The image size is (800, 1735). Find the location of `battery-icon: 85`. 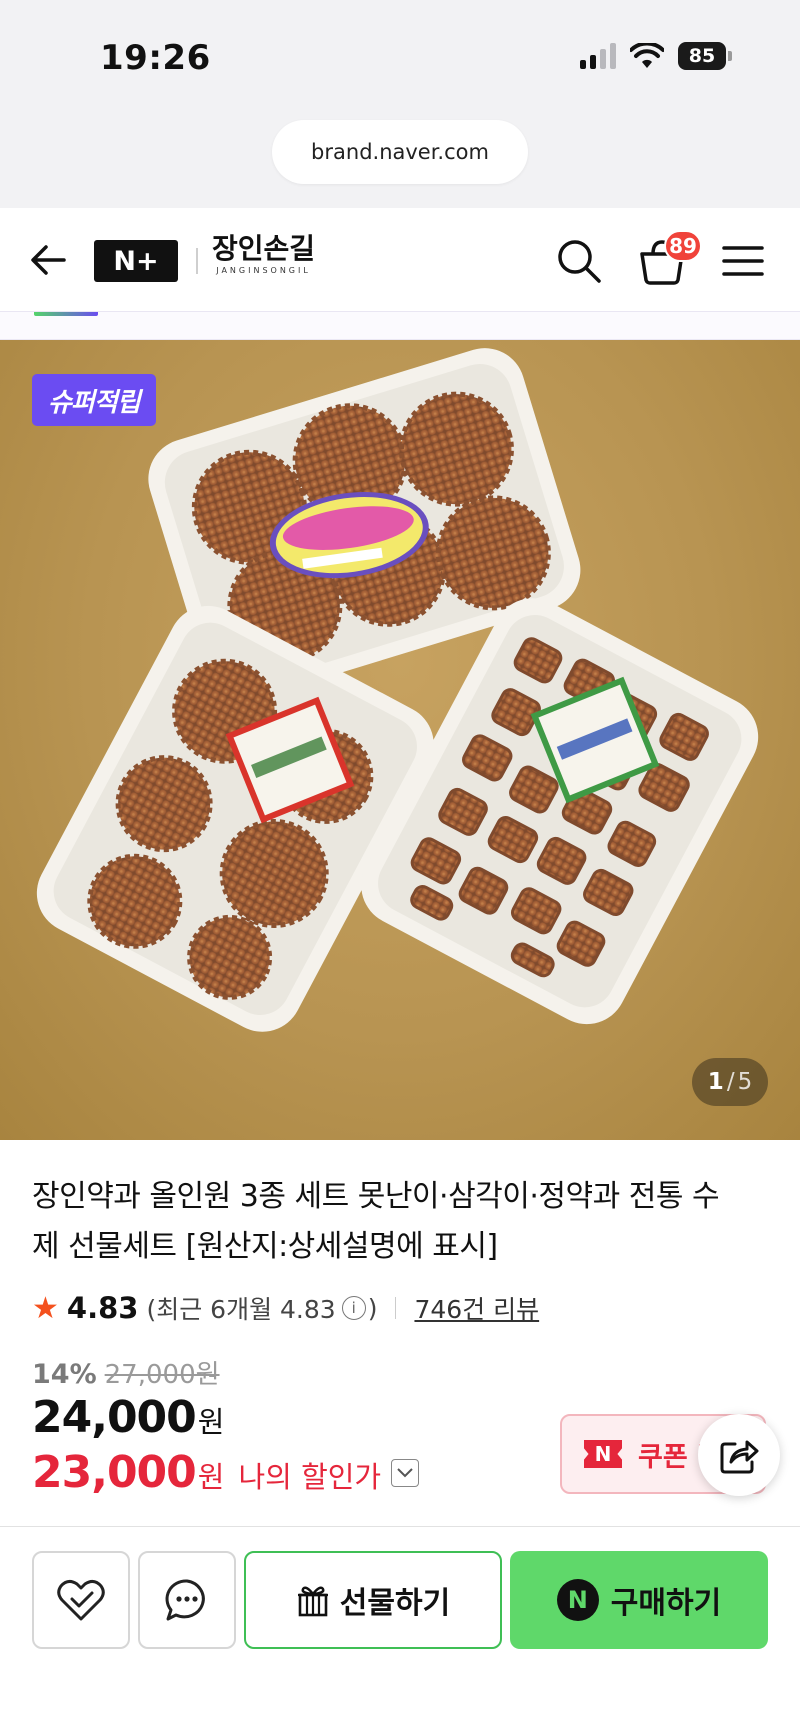

battery-icon: 85 is located at coordinates (705, 56).